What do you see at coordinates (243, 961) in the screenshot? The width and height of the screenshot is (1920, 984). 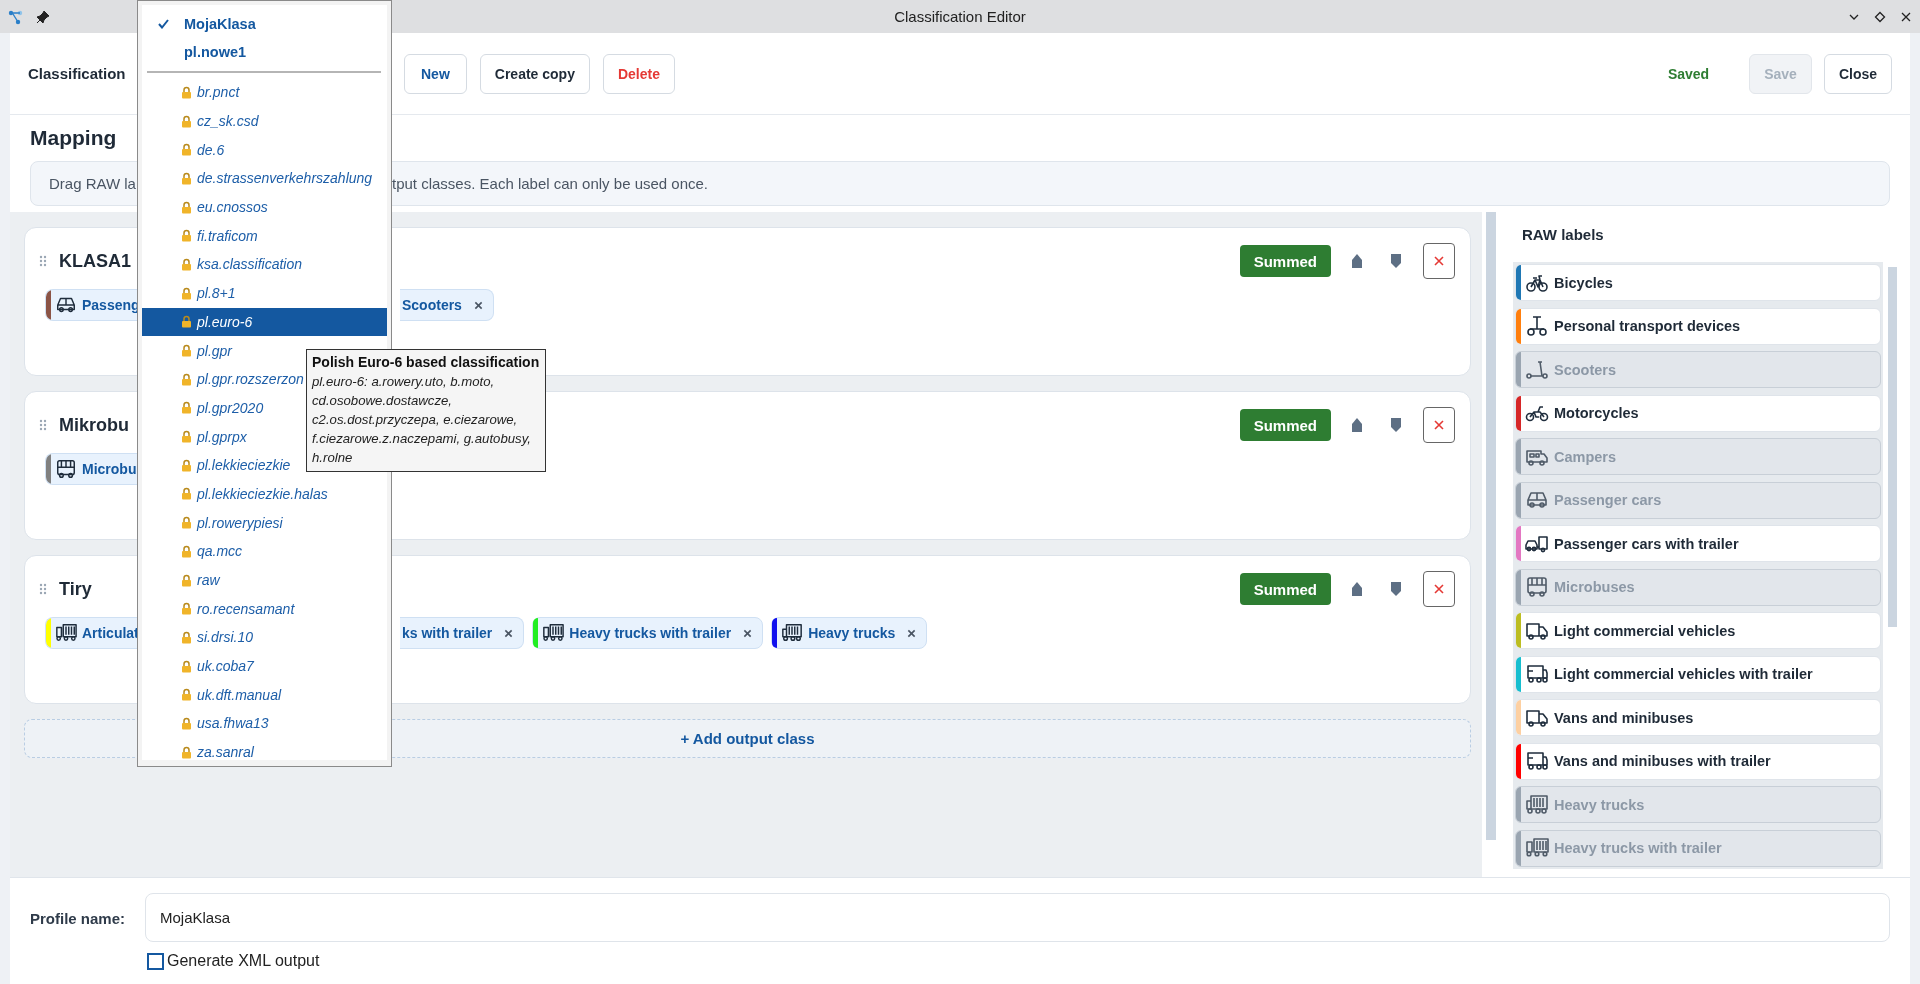 I see `checkbox-label: Generate XML output` at bounding box center [243, 961].